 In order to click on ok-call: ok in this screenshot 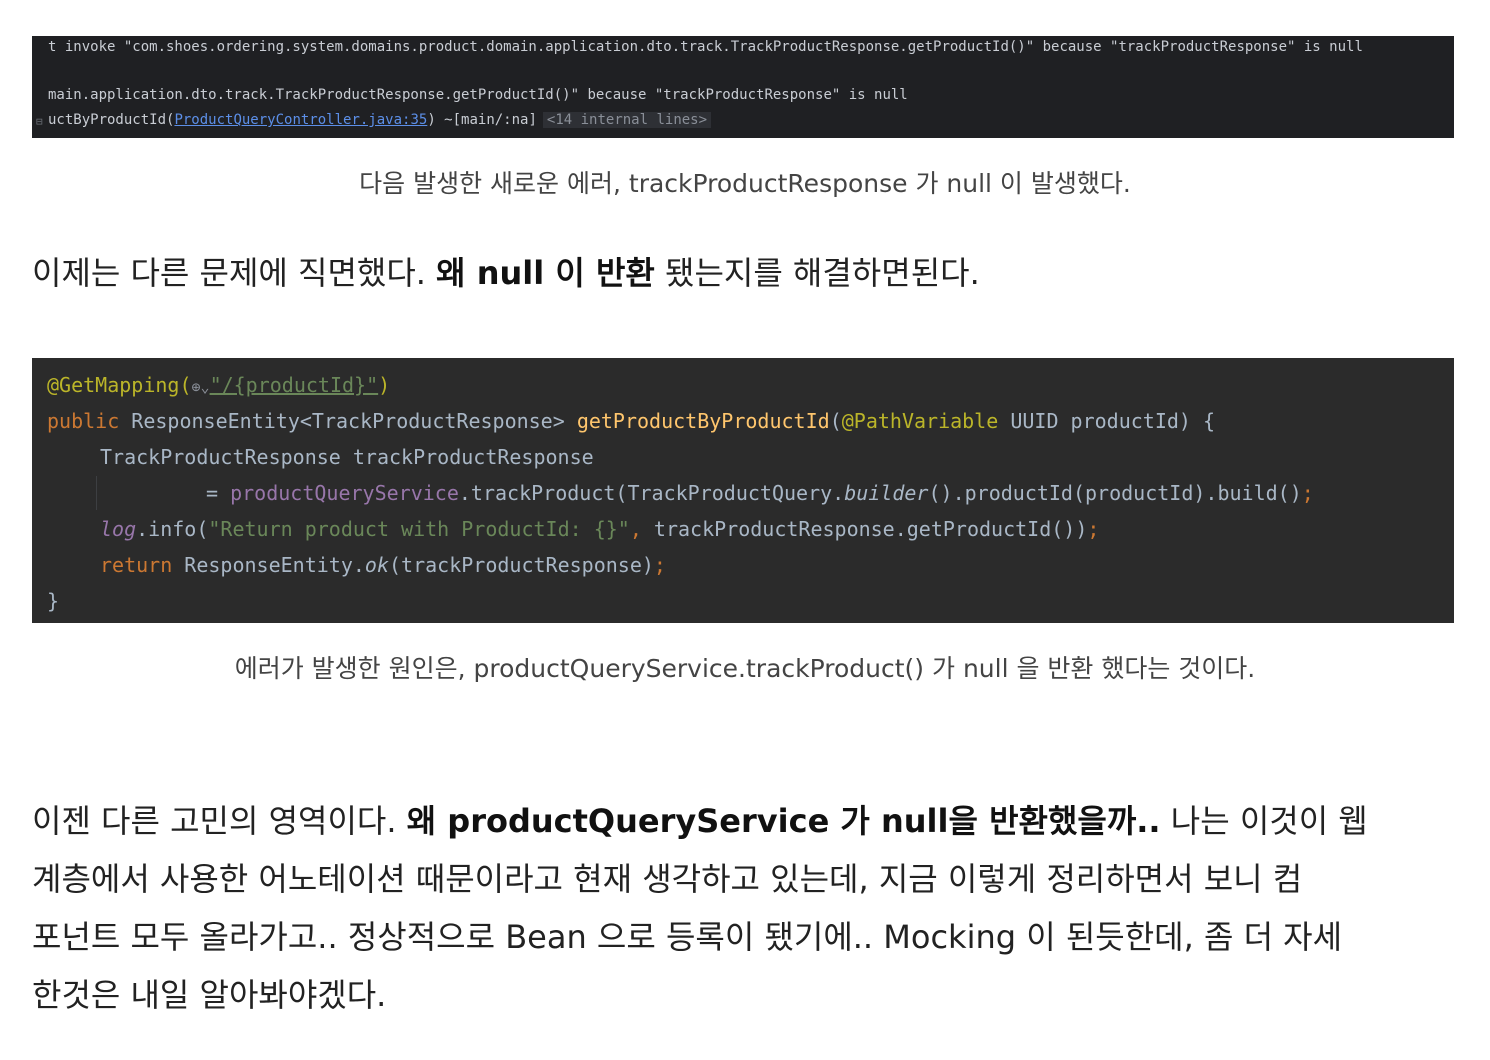, I will do `click(376, 565)`.